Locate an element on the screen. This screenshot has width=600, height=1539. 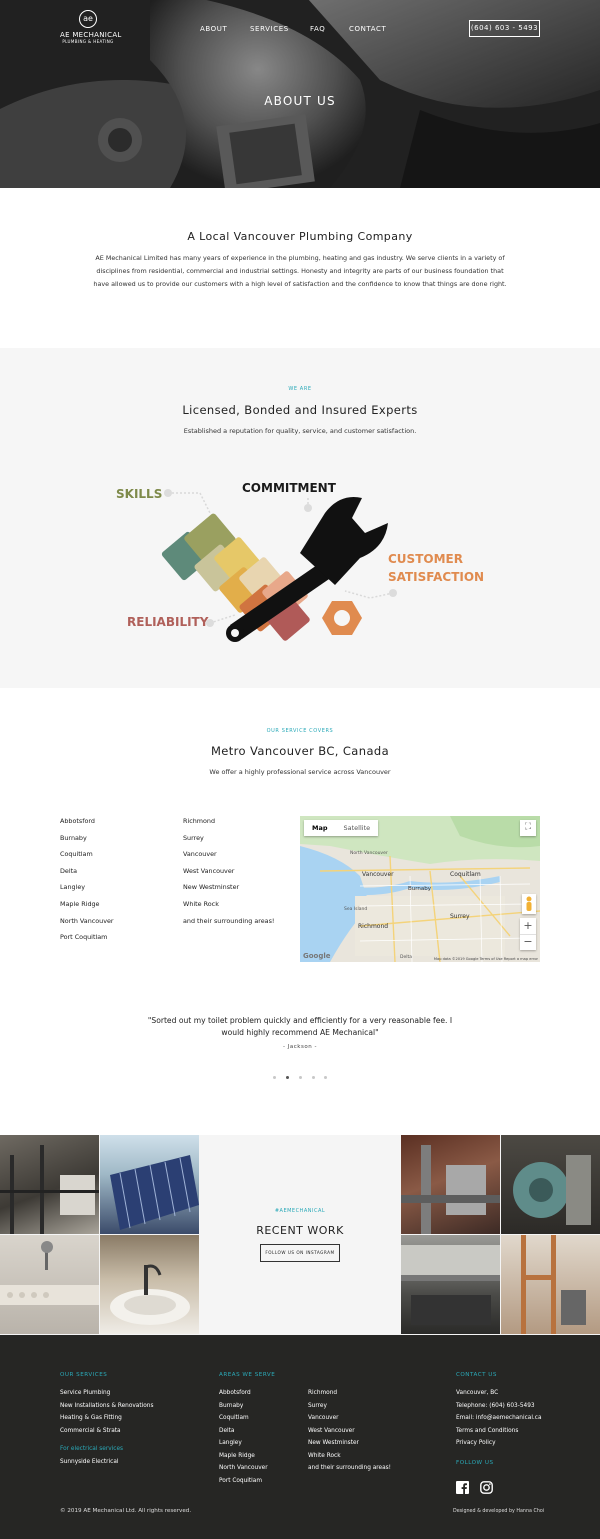
footer-follow-heading: FOLLOW US is located at coordinates (475, 1463).